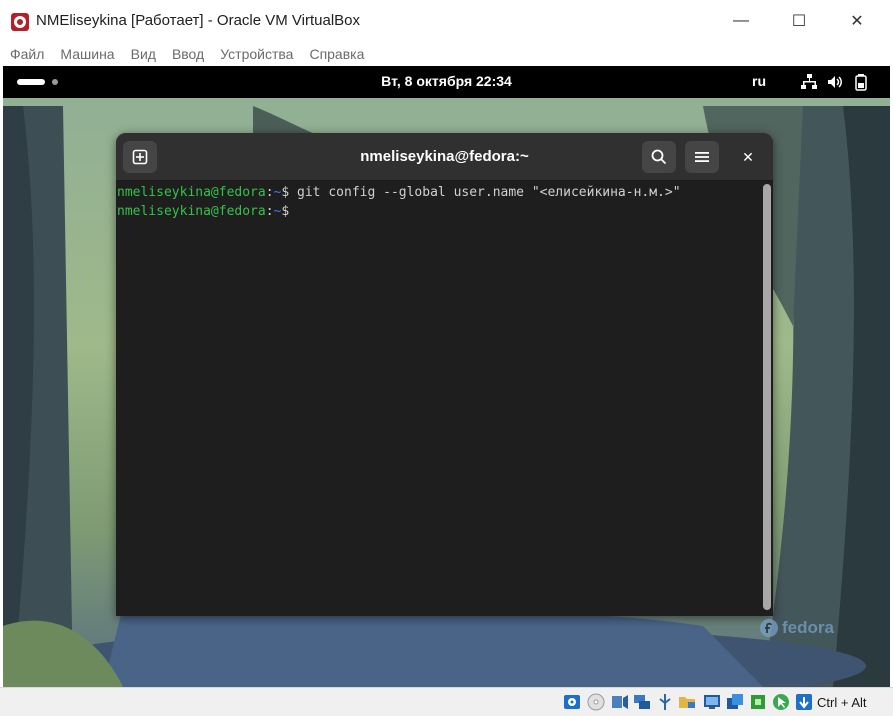 This screenshot has height=716, width=893. Describe the element at coordinates (758, 702) in the screenshot. I see `cpu-icon` at that location.